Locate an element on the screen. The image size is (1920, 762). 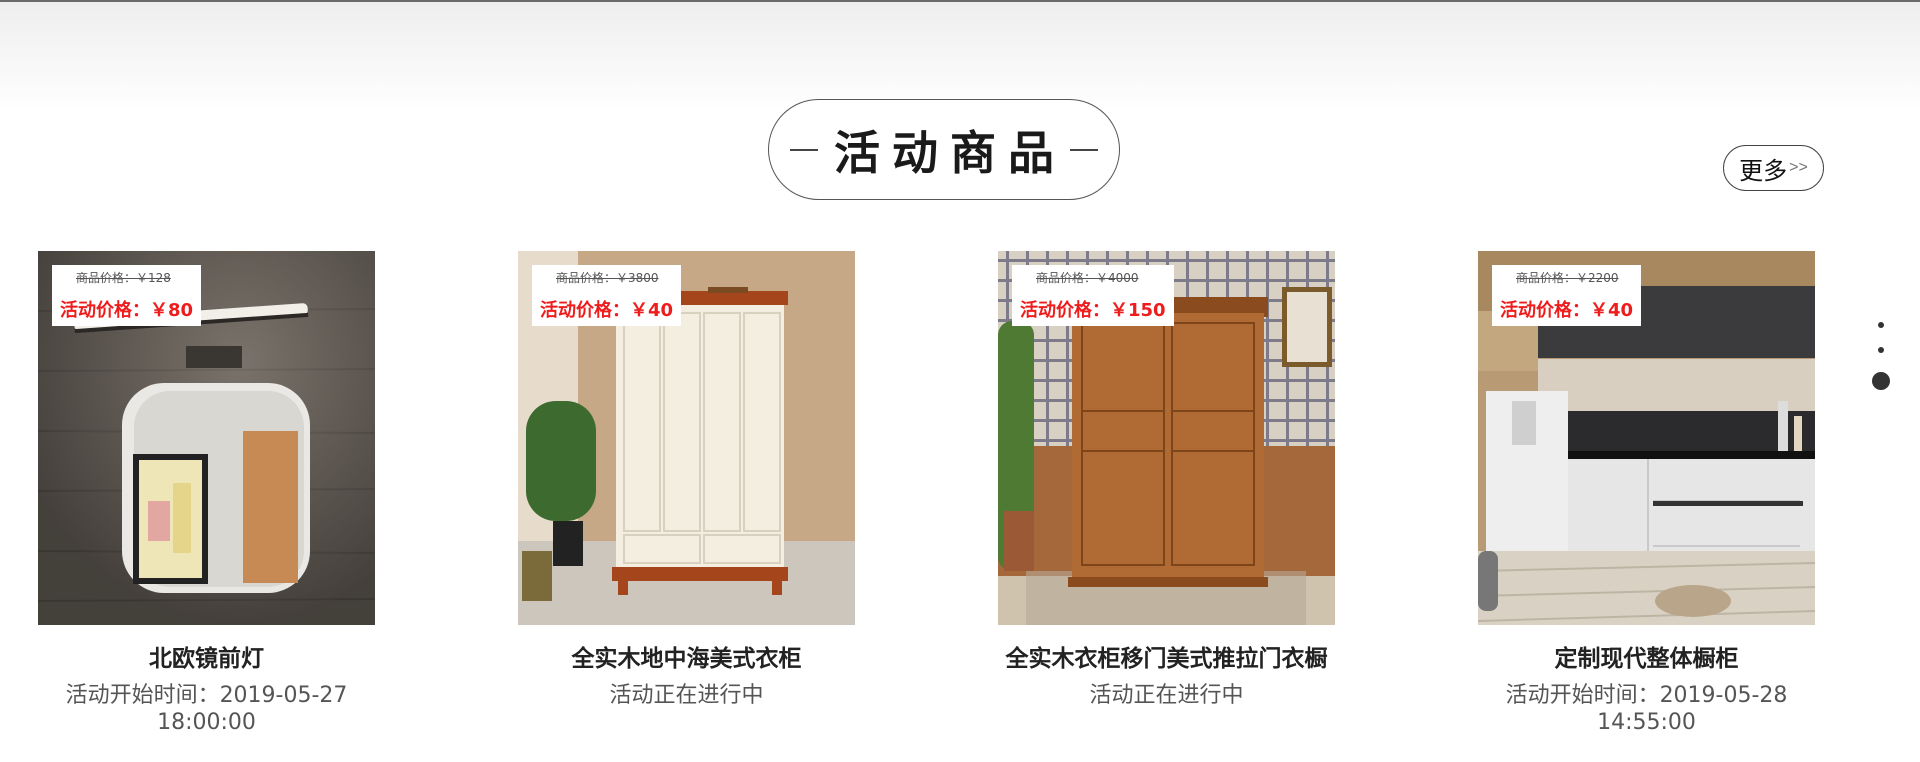
more-button: 更多 >> is located at coordinates (1773, 168).